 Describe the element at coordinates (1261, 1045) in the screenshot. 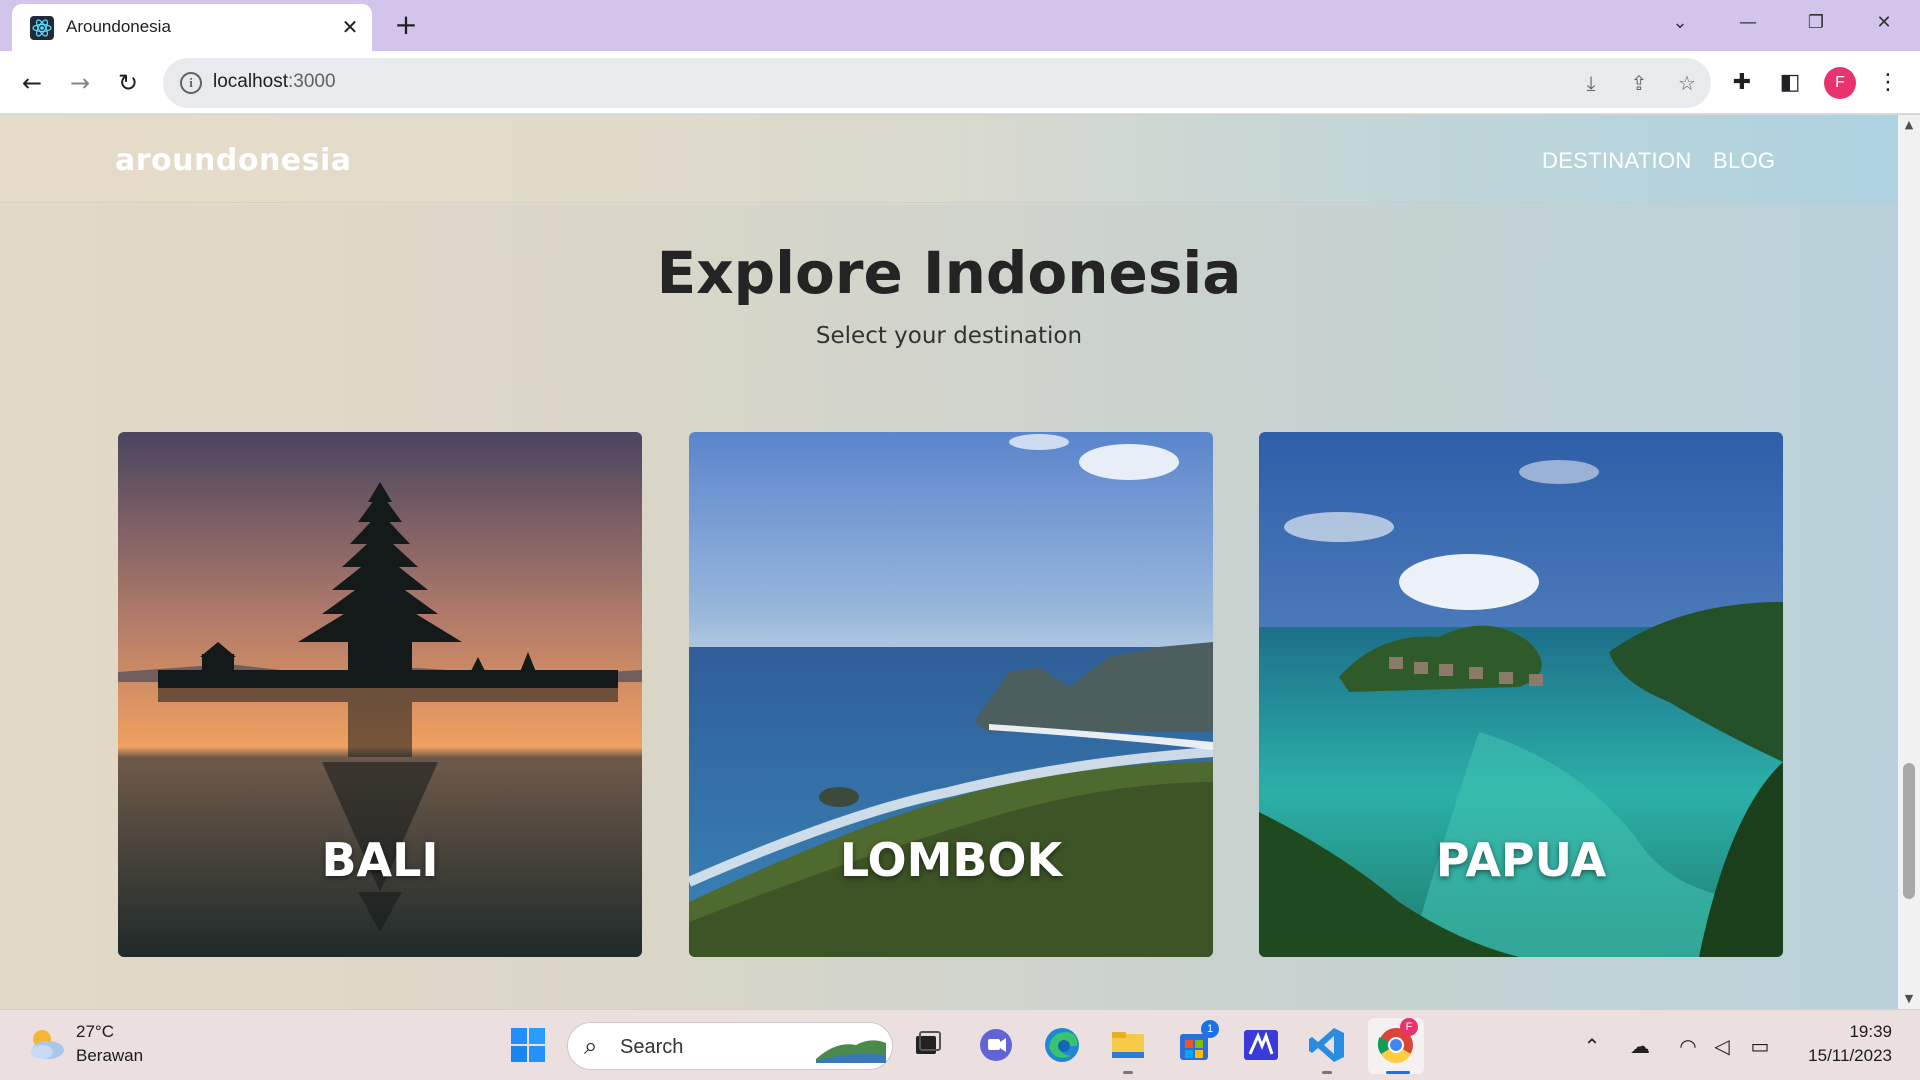

I see `dev-app-icon` at that location.